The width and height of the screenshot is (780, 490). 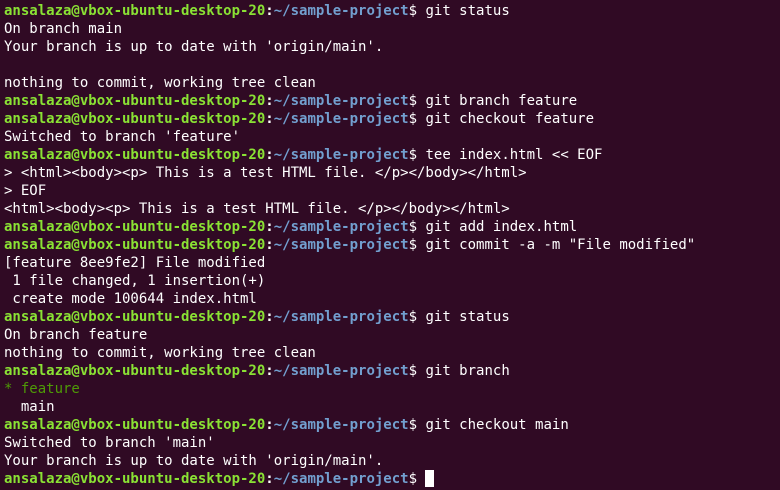 I want to click on text-cursor, so click(x=430, y=478).